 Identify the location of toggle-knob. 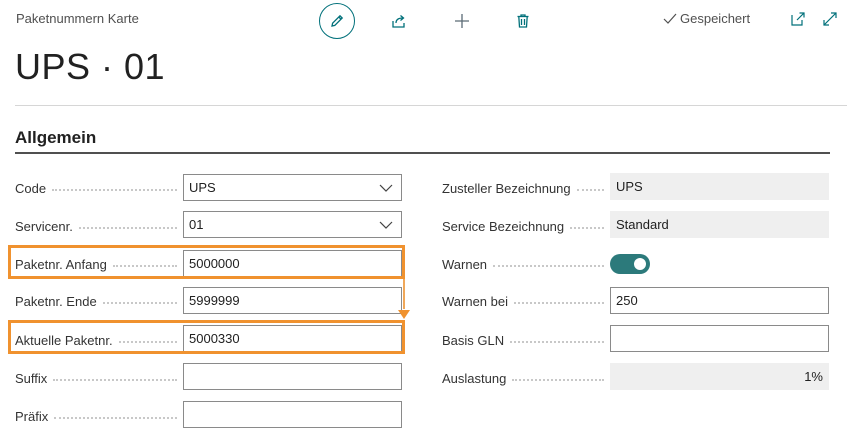
(640, 264).